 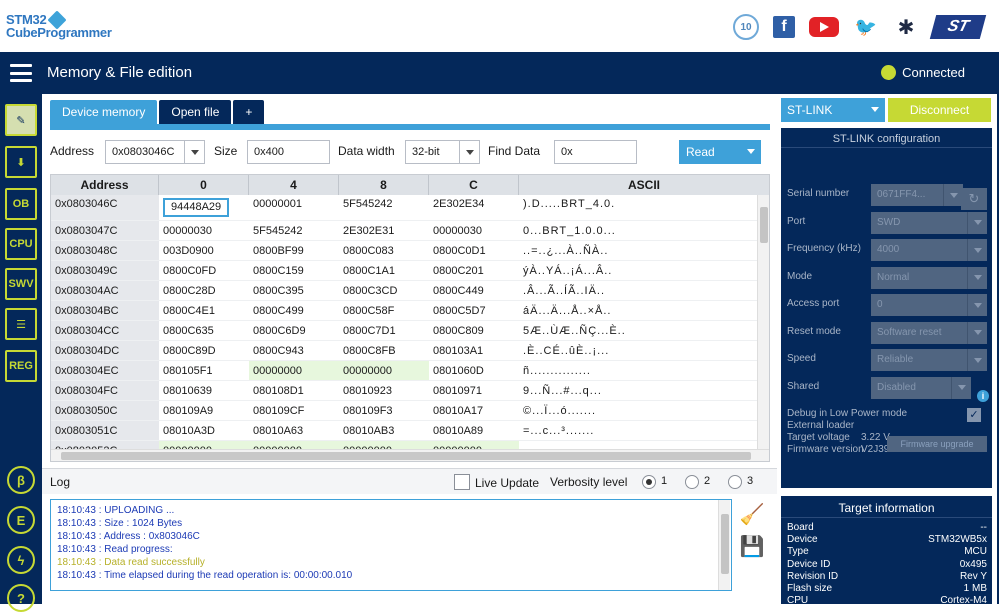 What do you see at coordinates (763, 322) in the screenshot?
I see `table-vertical-scrollbar` at bounding box center [763, 322].